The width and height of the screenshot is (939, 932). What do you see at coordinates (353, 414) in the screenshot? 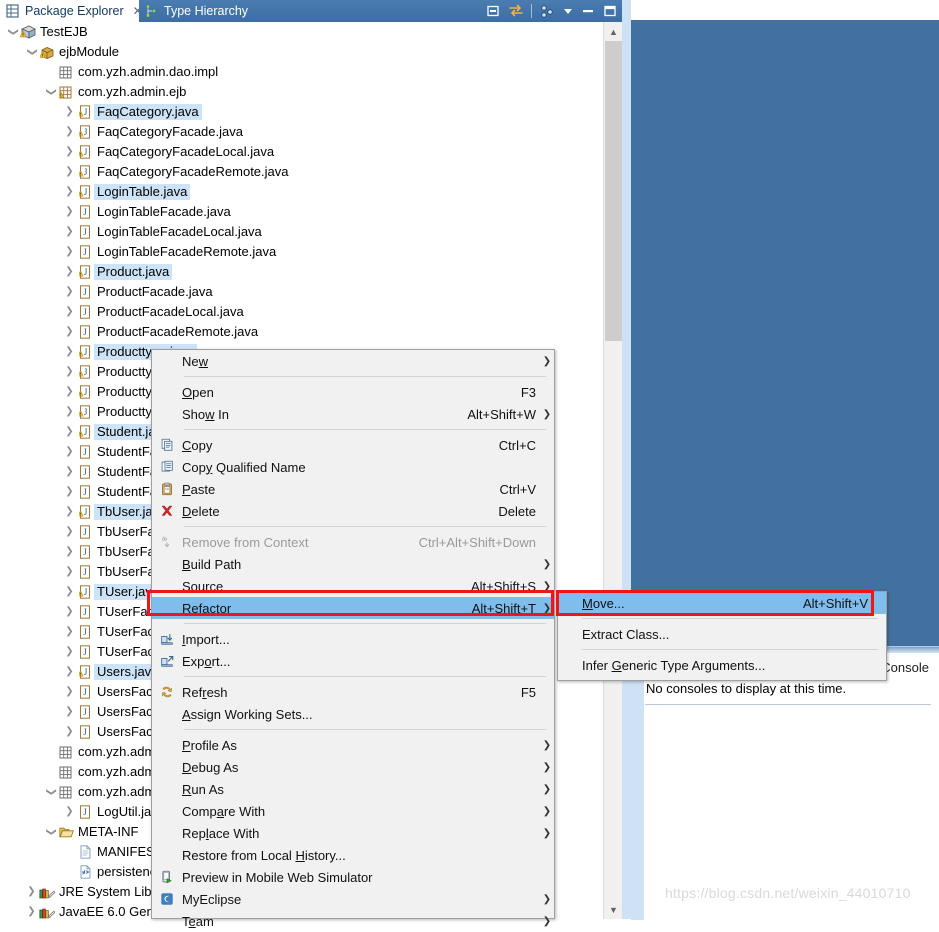
I see `menu-item: Show In Alt+Shift+W ❯` at bounding box center [353, 414].